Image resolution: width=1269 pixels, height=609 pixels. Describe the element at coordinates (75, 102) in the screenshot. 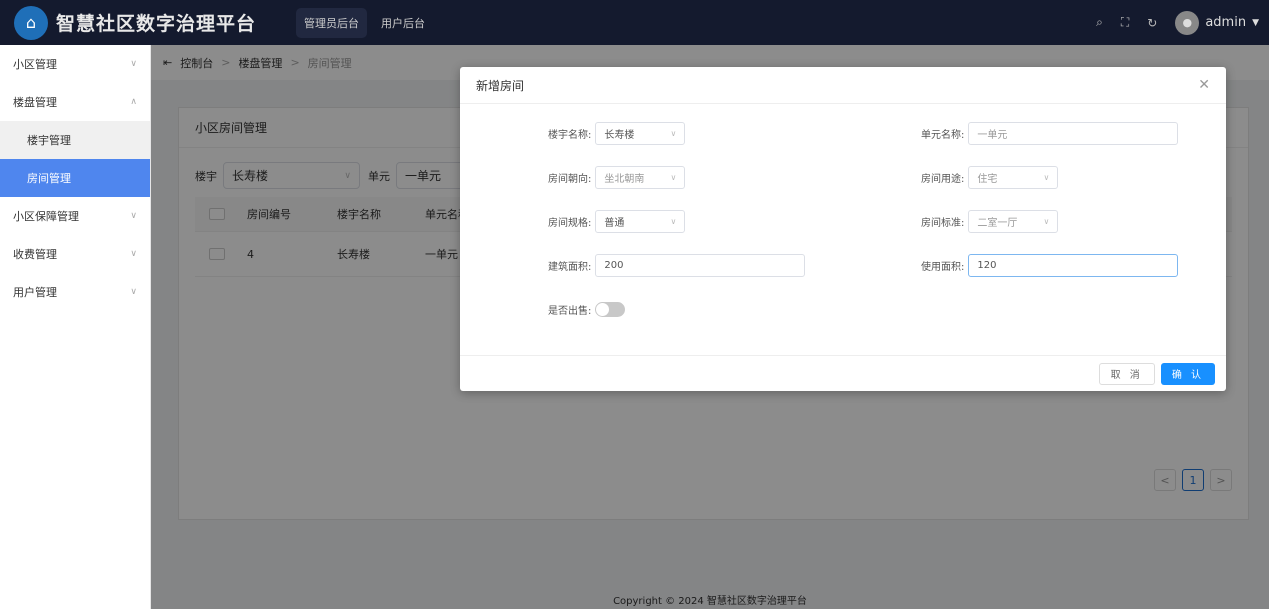

I see `sidebar-item-property: 楼盘管理 ∧` at that location.